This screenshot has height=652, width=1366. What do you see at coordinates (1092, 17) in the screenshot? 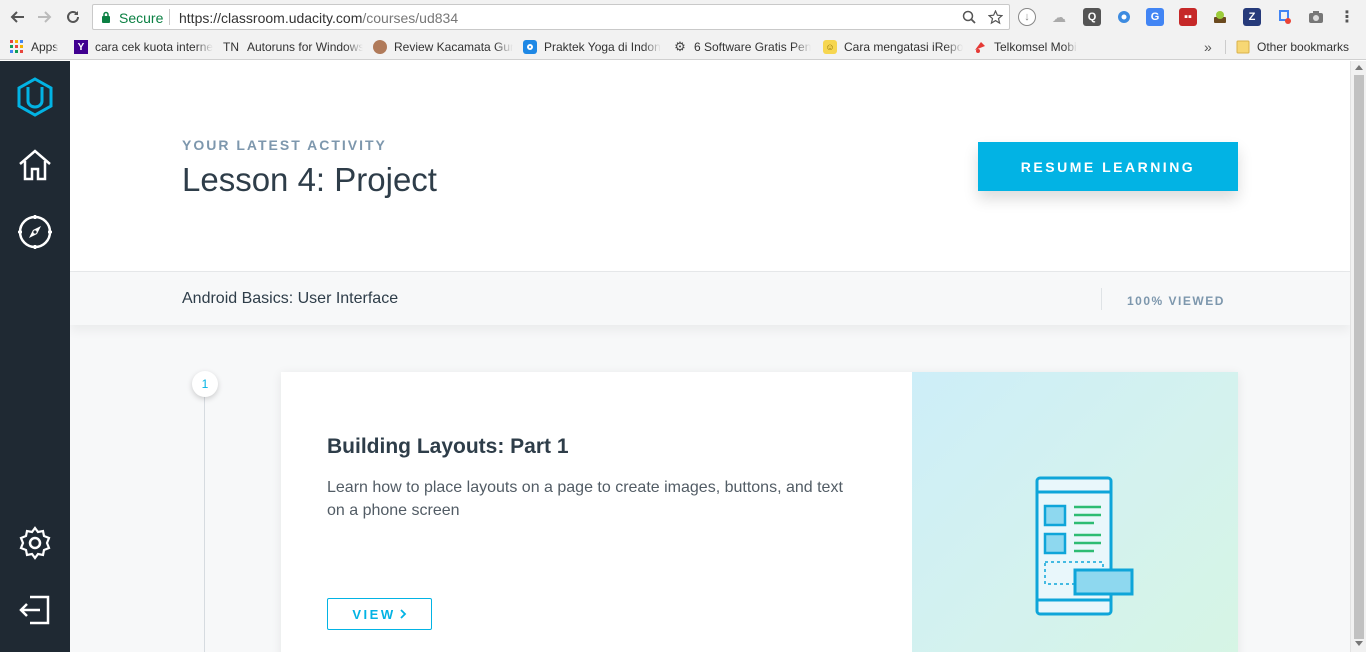
I see `keep-extension-icon: Q` at bounding box center [1092, 17].